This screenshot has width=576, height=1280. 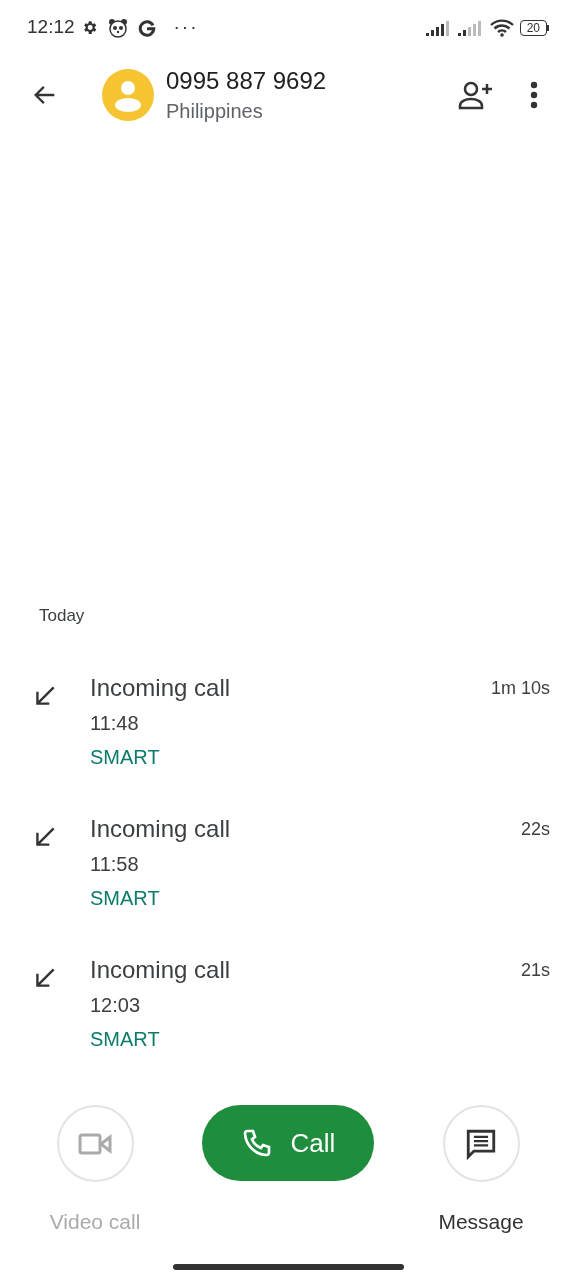 I want to click on more-options-icon, so click(x=534, y=95).